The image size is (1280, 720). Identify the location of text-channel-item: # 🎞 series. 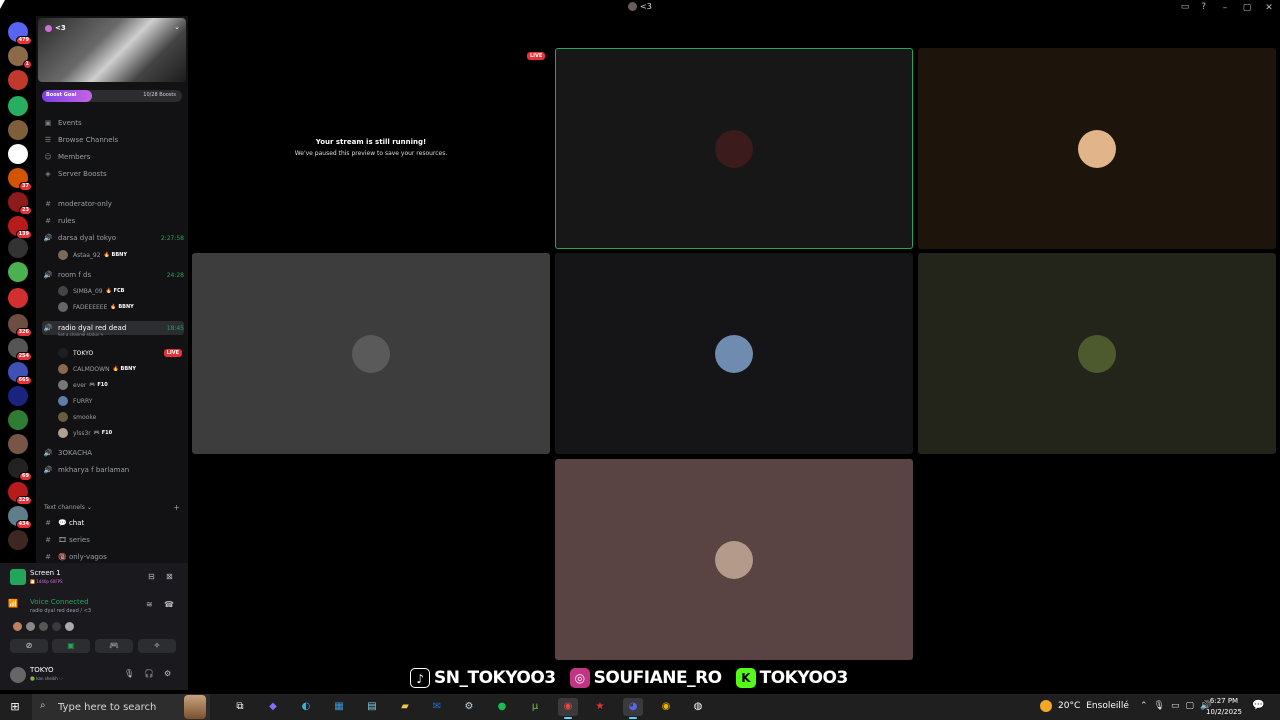
(113, 540).